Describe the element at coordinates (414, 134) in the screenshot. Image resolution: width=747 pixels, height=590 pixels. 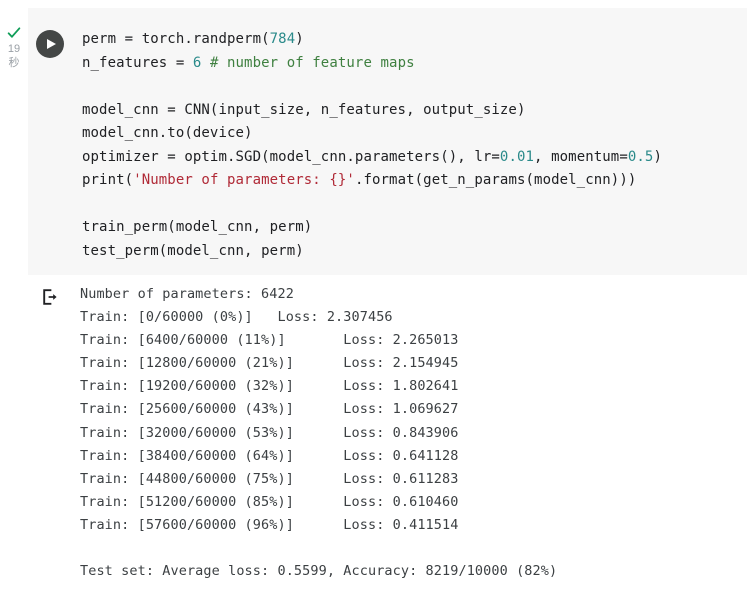
I see `code-line: model_cnn.to(device)` at that location.